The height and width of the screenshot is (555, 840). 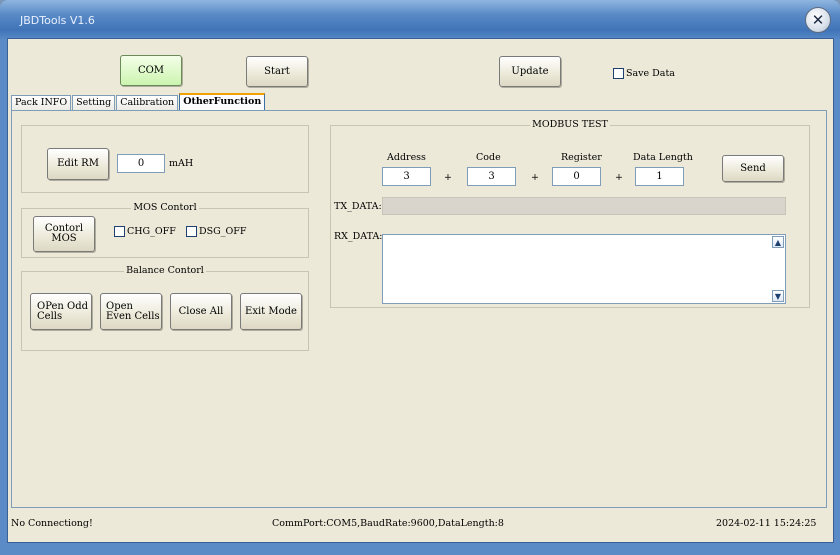 I want to click on control-mos-button: Contorl MOS, so click(x=64, y=234).